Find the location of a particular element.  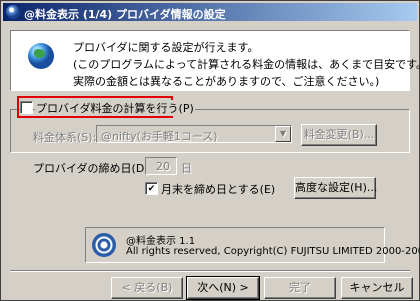

month-end-checkbox is located at coordinates (151, 188).